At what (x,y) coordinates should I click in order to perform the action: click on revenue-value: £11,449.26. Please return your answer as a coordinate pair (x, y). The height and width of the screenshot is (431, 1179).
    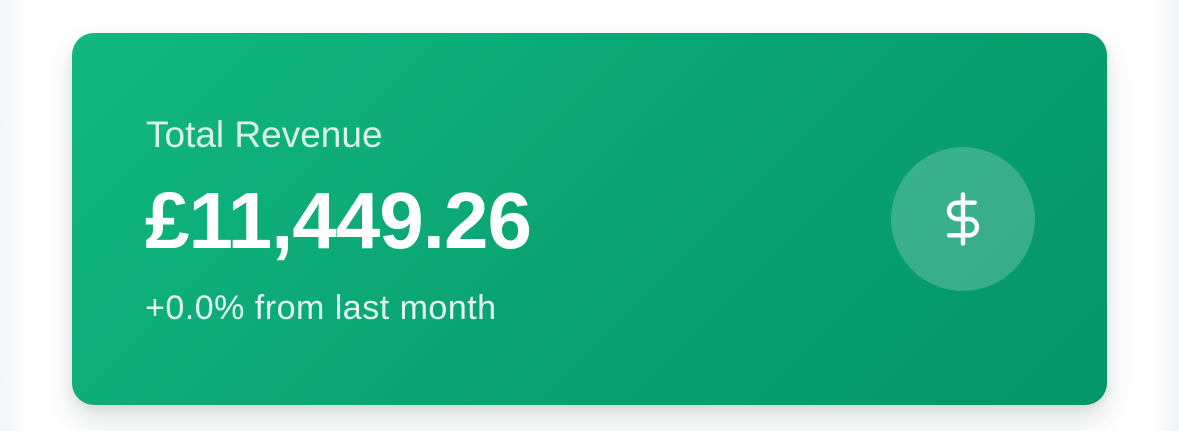
    Looking at the image, I should click on (338, 220).